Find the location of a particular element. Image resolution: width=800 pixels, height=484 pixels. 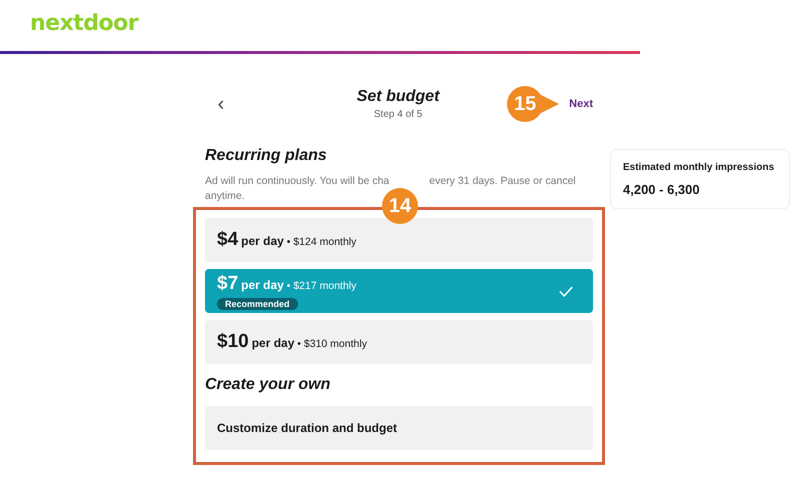

step-indicator: Step 4 of 5 is located at coordinates (398, 114).